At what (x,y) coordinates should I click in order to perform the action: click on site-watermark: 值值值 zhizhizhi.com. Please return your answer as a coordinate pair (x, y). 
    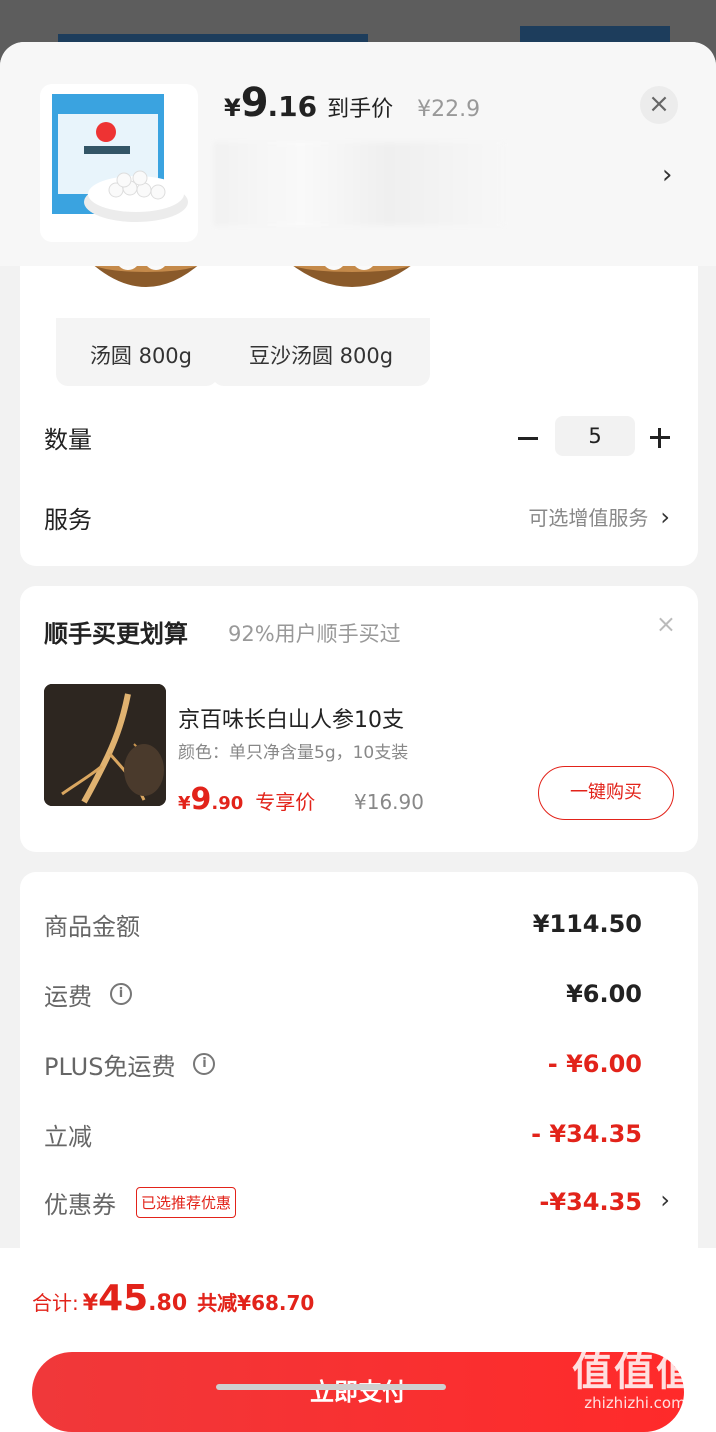
    Looking at the image, I should click on (635, 1381).